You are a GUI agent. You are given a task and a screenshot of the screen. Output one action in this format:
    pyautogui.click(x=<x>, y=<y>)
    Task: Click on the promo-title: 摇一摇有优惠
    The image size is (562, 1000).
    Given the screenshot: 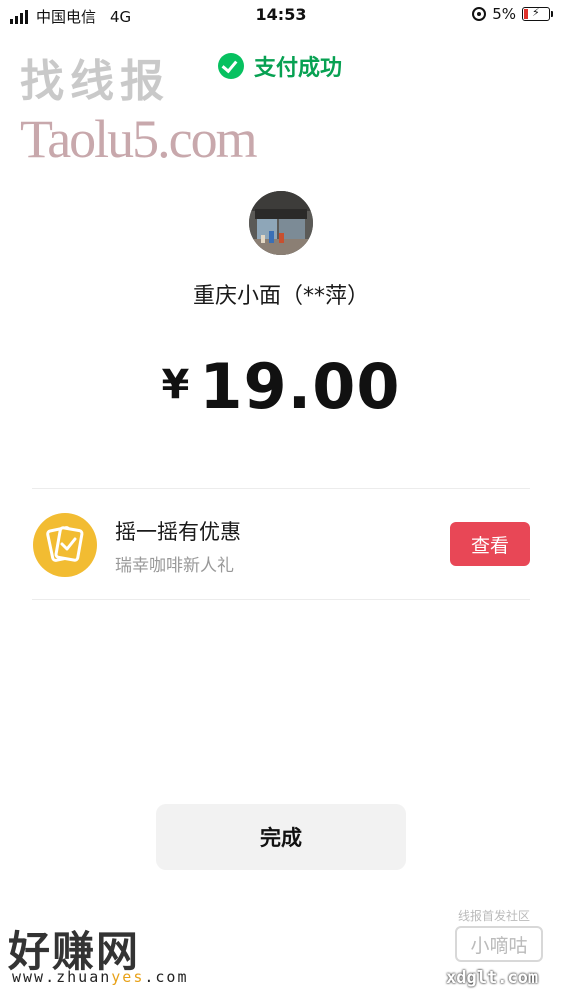 What is the action you would take?
    pyautogui.click(x=178, y=532)
    